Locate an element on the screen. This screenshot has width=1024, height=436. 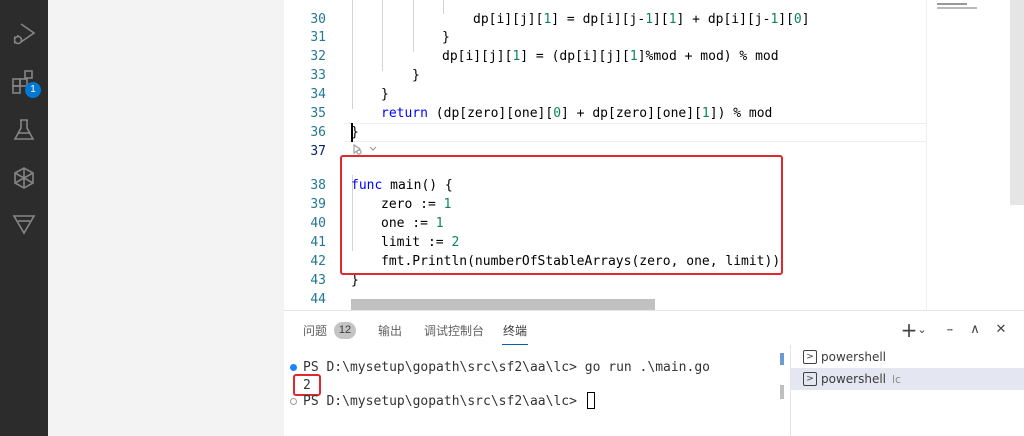
code-line: 37 is located at coordinates (318, 151).